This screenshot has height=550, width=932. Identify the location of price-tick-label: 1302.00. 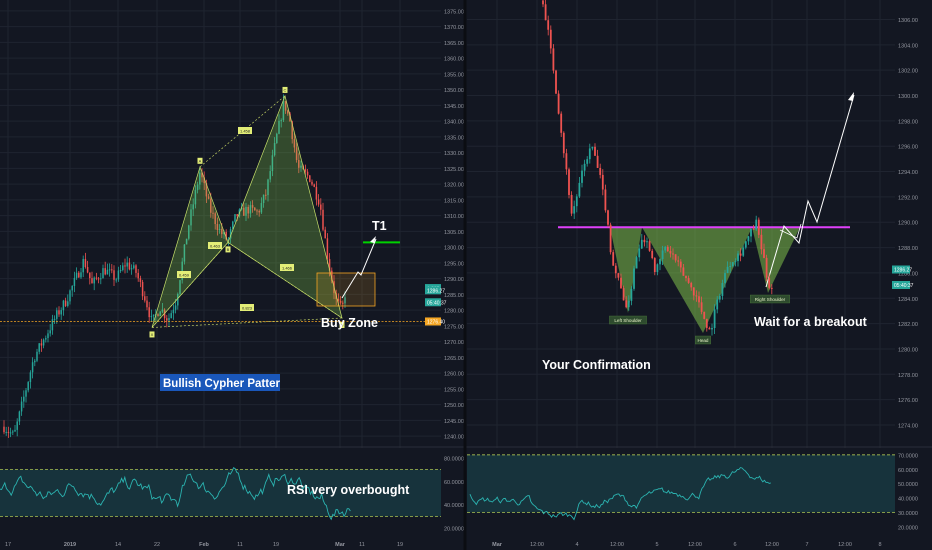
(908, 72).